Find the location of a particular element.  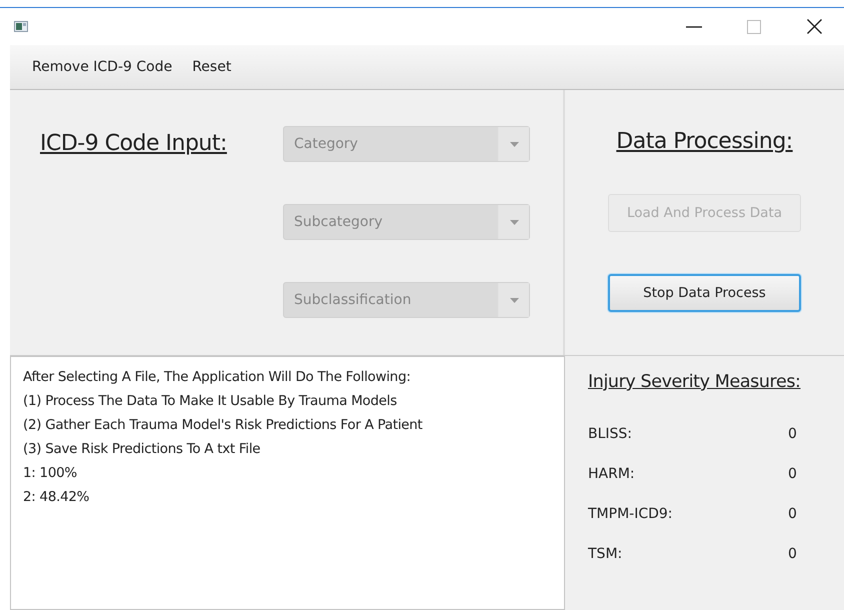

log-line: After Selecting A File, The Application Will Do The Following: is located at coordinates (217, 377).